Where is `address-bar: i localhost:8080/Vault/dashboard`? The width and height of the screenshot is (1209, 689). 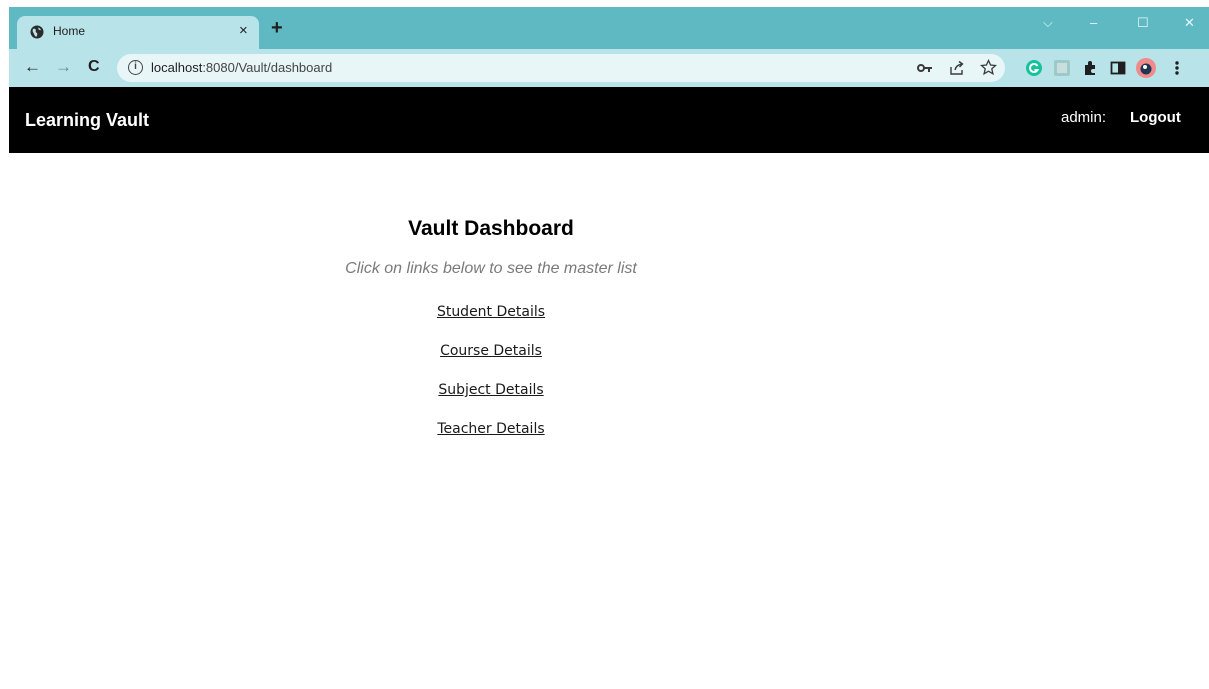 address-bar: i localhost:8080/Vault/dashboard is located at coordinates (561, 68).